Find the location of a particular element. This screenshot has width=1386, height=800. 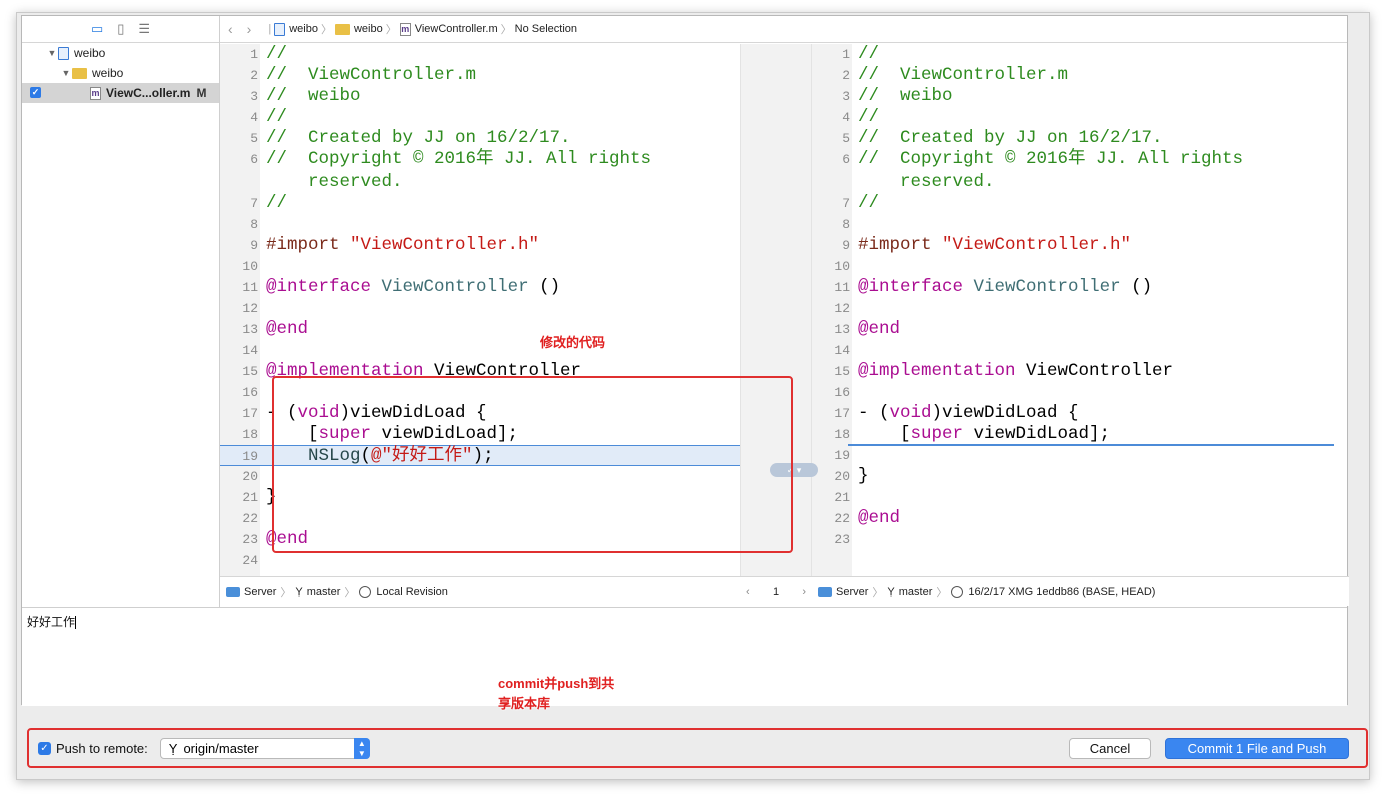

code-line: 24 is located at coordinates (480, 560).